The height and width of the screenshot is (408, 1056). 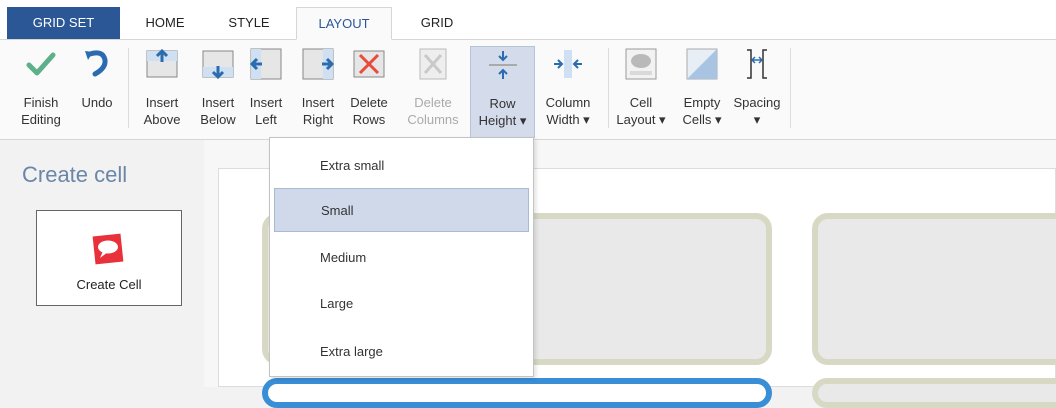 What do you see at coordinates (165, 23) in the screenshot?
I see `tab-home: HOME` at bounding box center [165, 23].